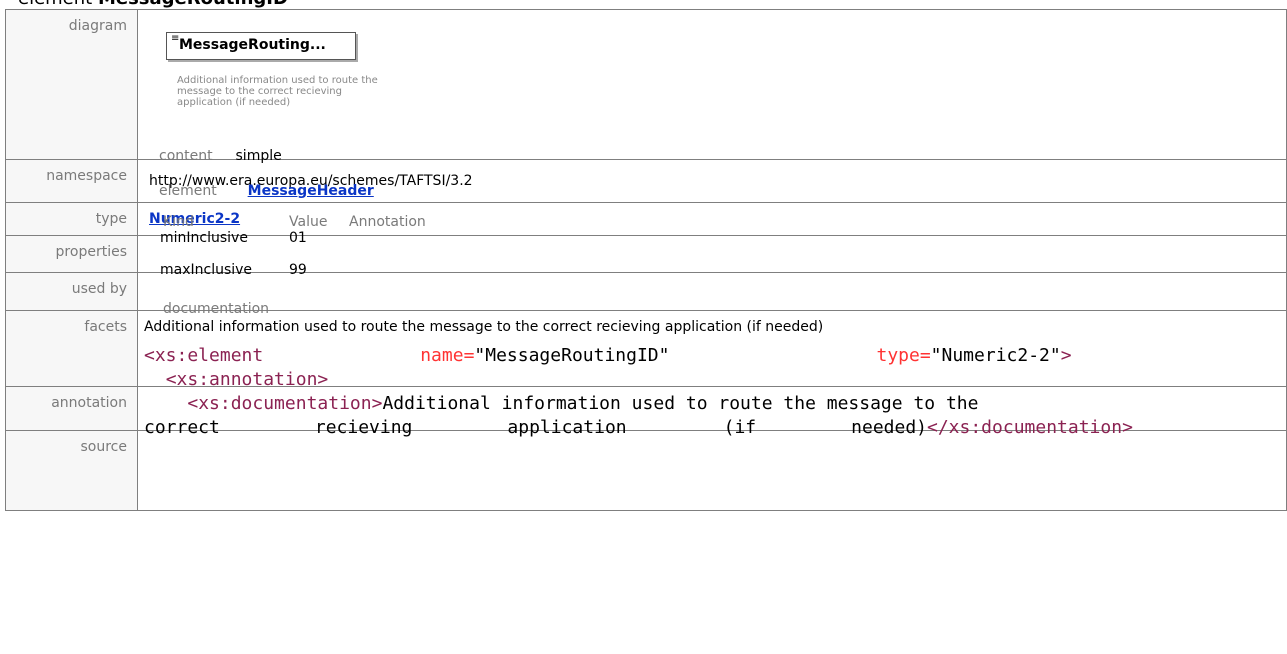 This screenshot has height=654, width=1287. What do you see at coordinates (71, 470) in the screenshot?
I see `source-label: source` at bounding box center [71, 470].